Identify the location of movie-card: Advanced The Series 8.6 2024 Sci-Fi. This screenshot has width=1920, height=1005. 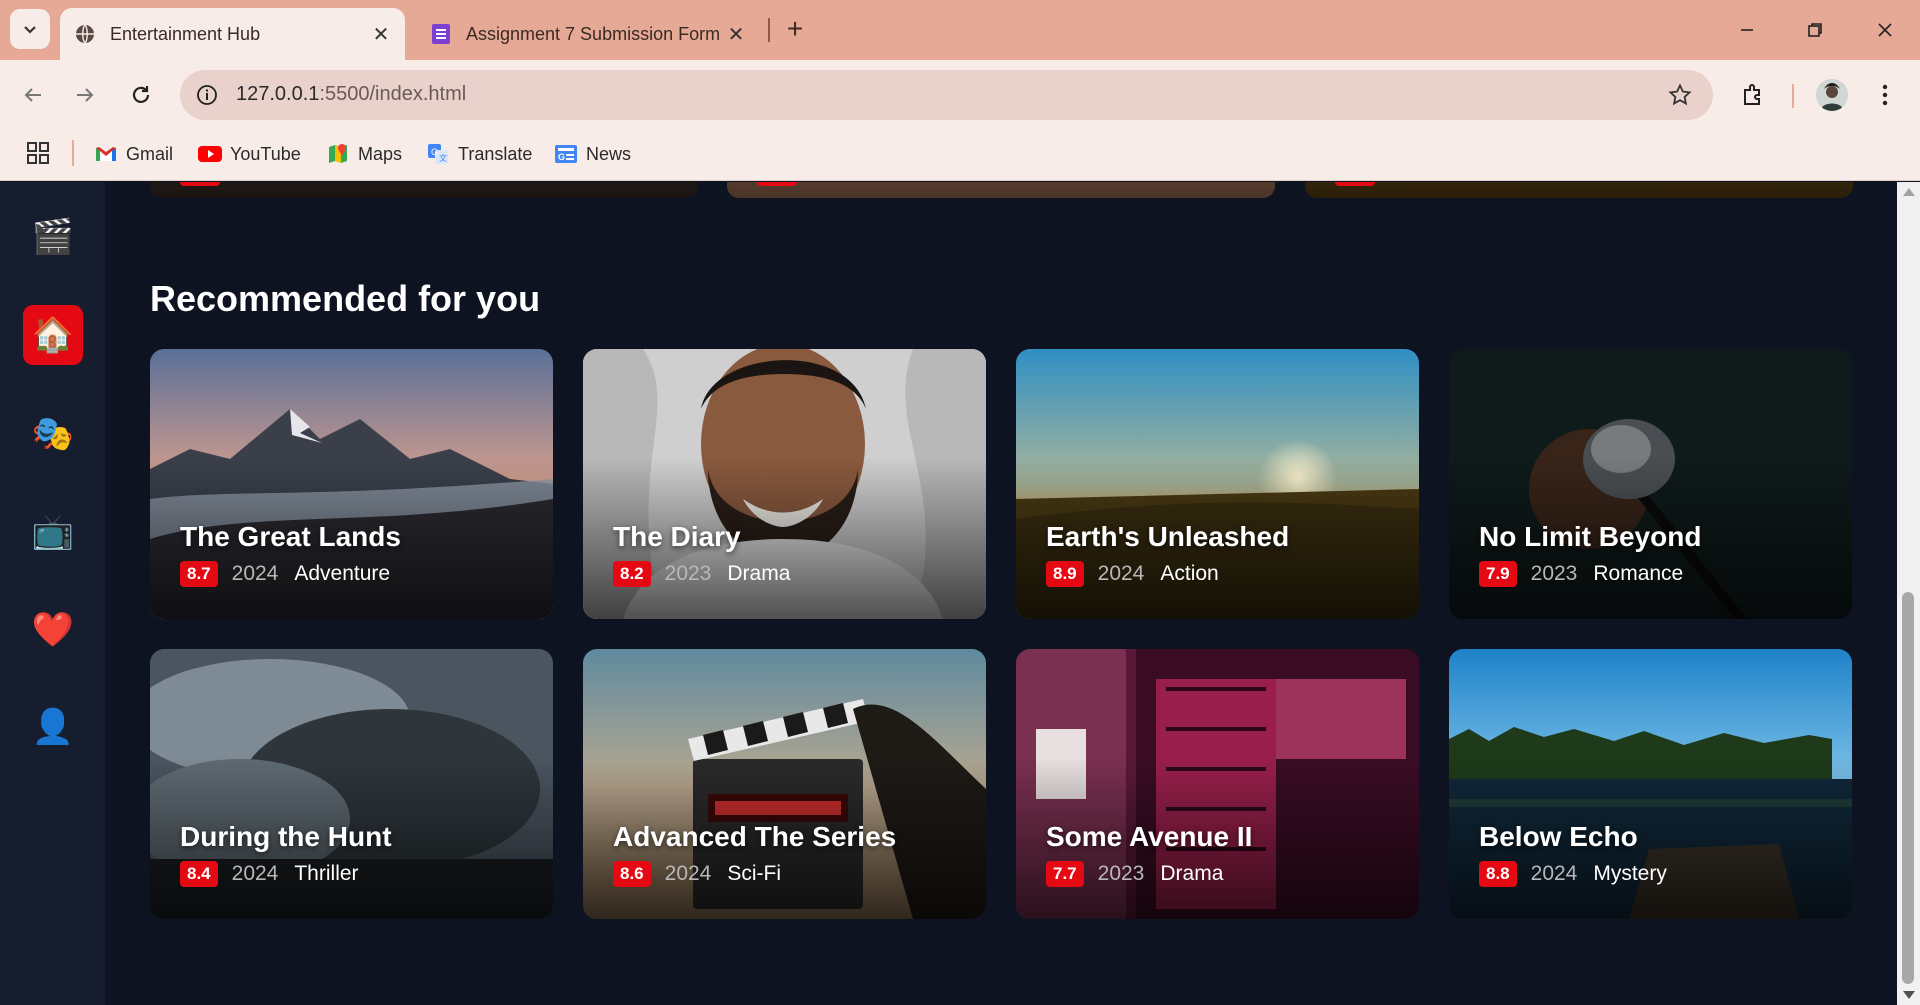
(784, 784).